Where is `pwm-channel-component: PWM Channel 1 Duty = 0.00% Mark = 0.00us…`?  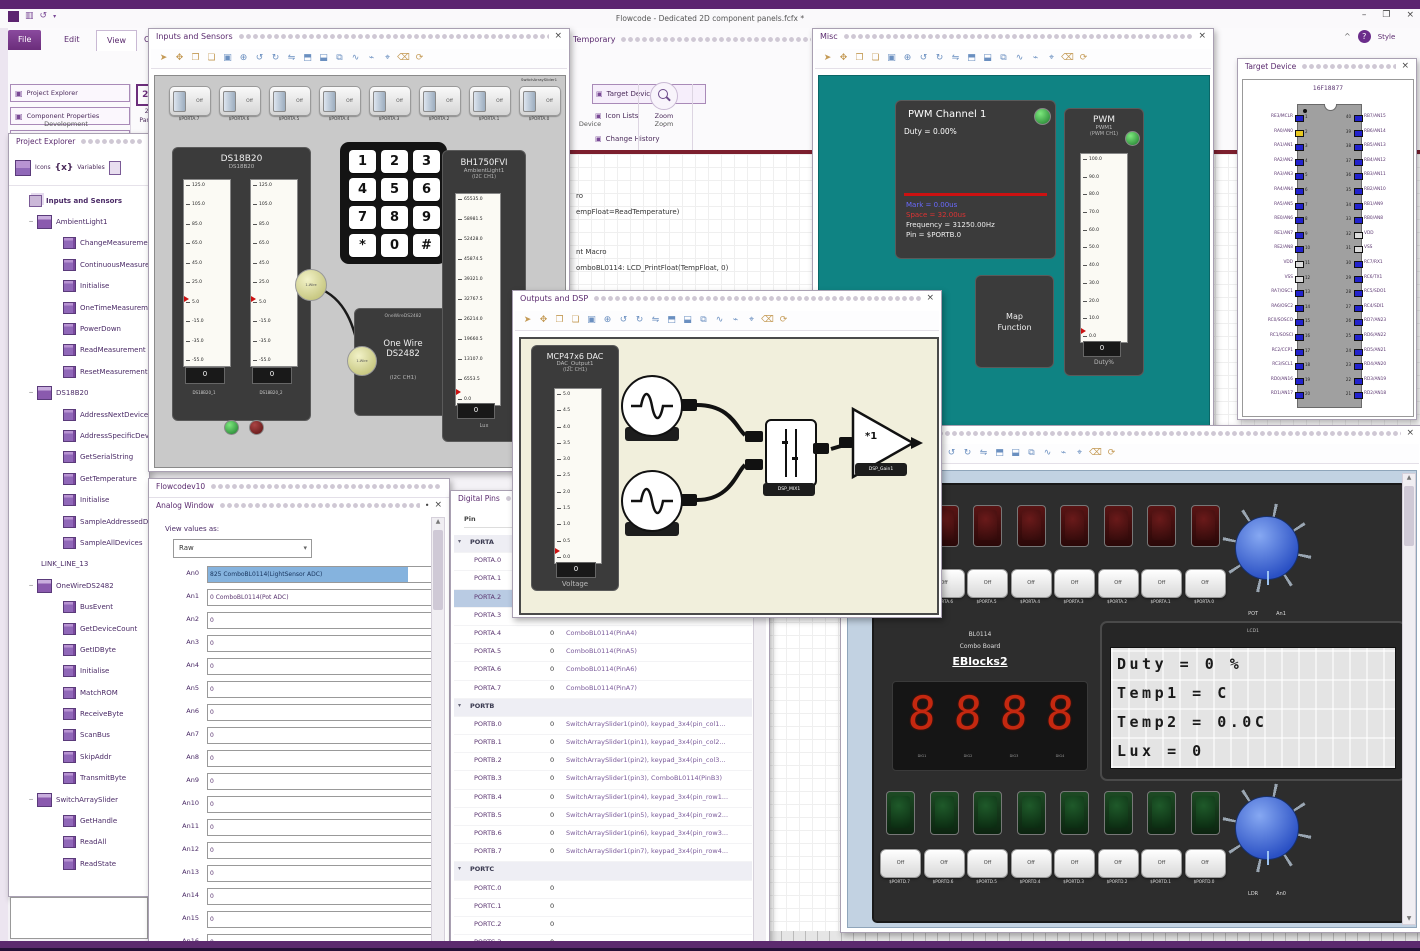 pwm-channel-component: PWM Channel 1 Duty = 0.00% Mark = 0.00us… is located at coordinates (975, 179).